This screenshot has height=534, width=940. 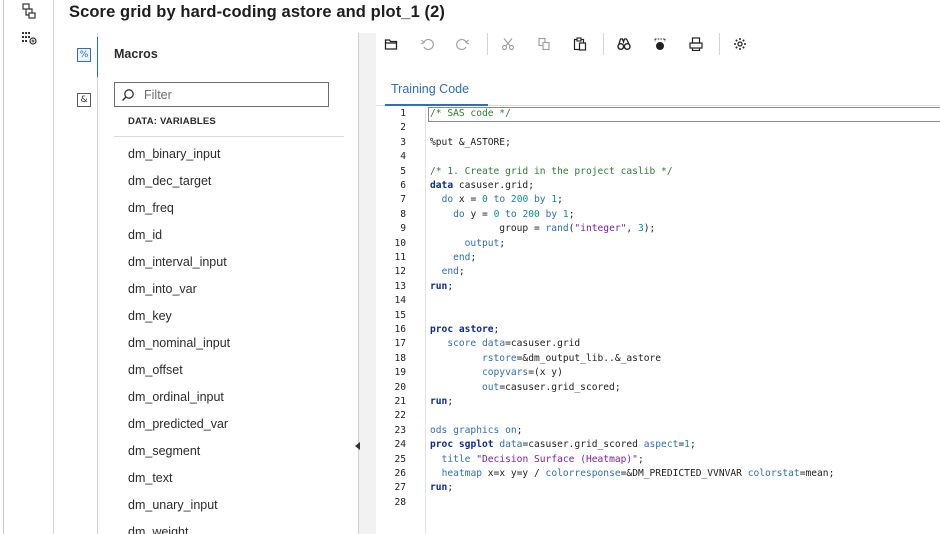 I want to click on code-line: 15, so click(x=658, y=316).